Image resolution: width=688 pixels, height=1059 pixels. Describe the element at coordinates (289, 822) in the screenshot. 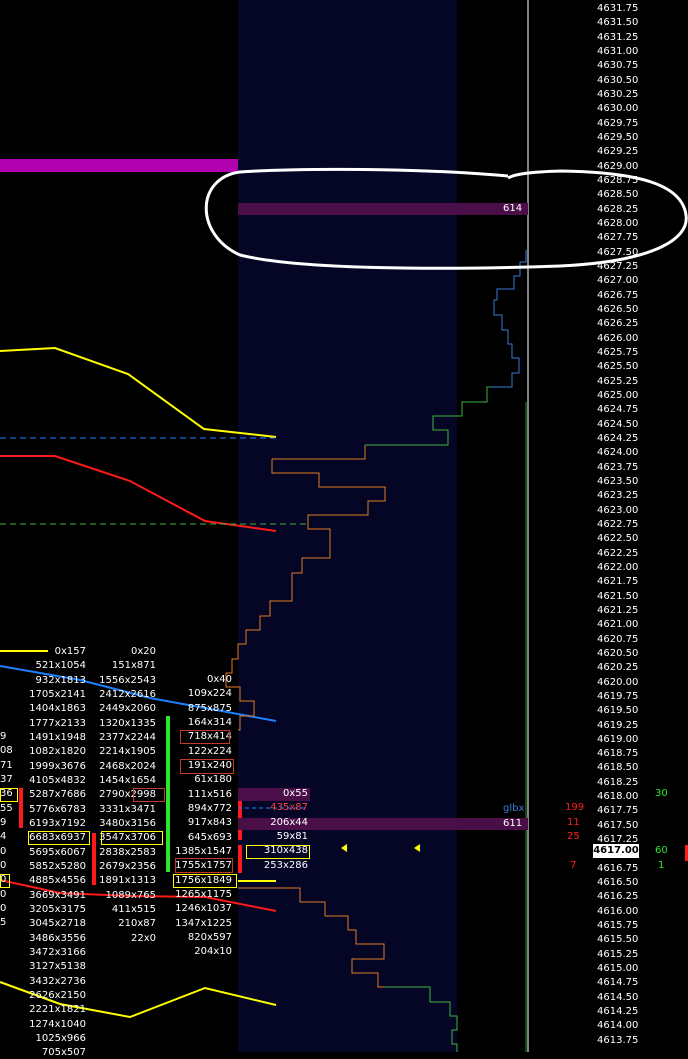

I see `footprint-cell: 206x44` at that location.